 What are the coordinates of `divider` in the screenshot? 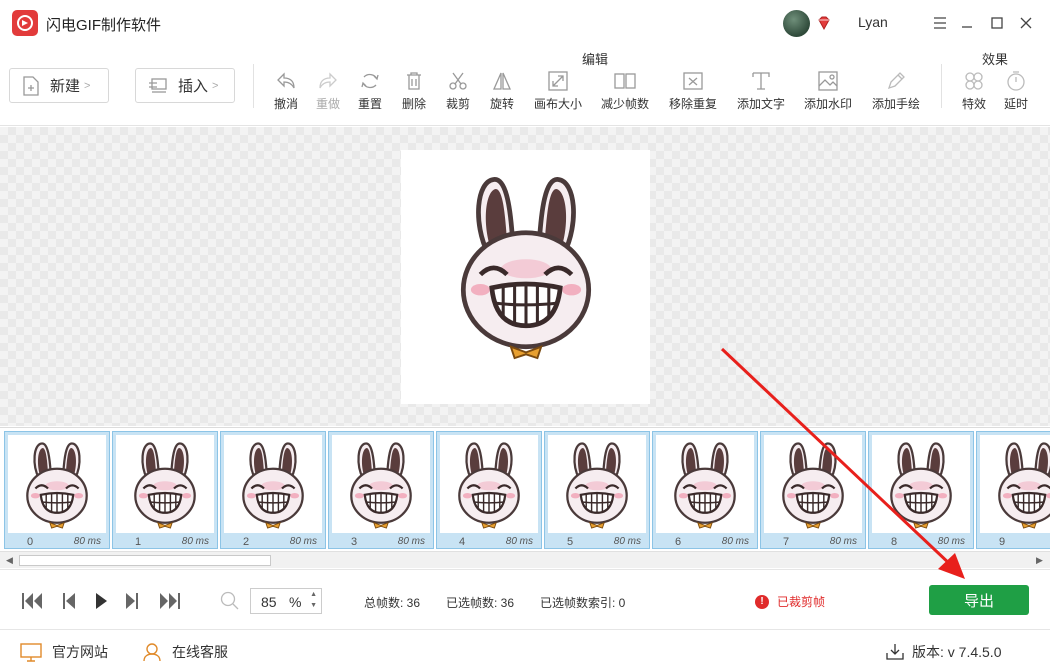 It's located at (253, 86).